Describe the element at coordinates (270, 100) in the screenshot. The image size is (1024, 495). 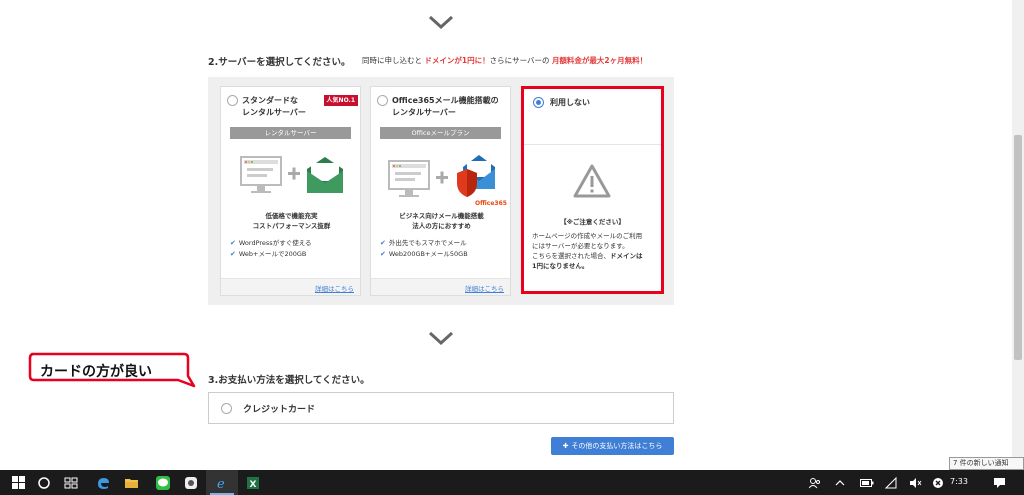
I see `card-title-line1: スタンダードな` at that location.